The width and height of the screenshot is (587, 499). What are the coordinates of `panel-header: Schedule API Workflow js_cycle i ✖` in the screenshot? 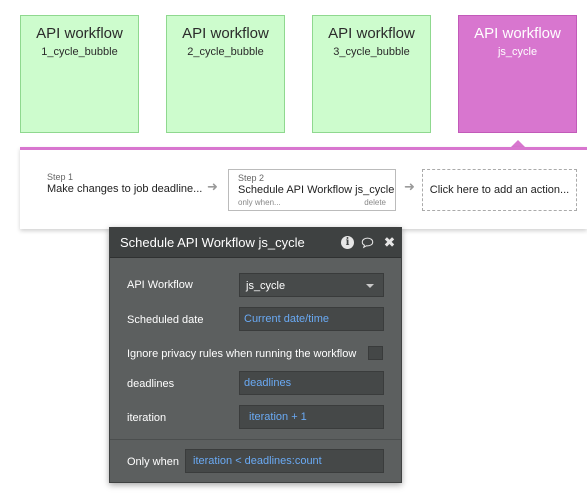 It's located at (255, 243).